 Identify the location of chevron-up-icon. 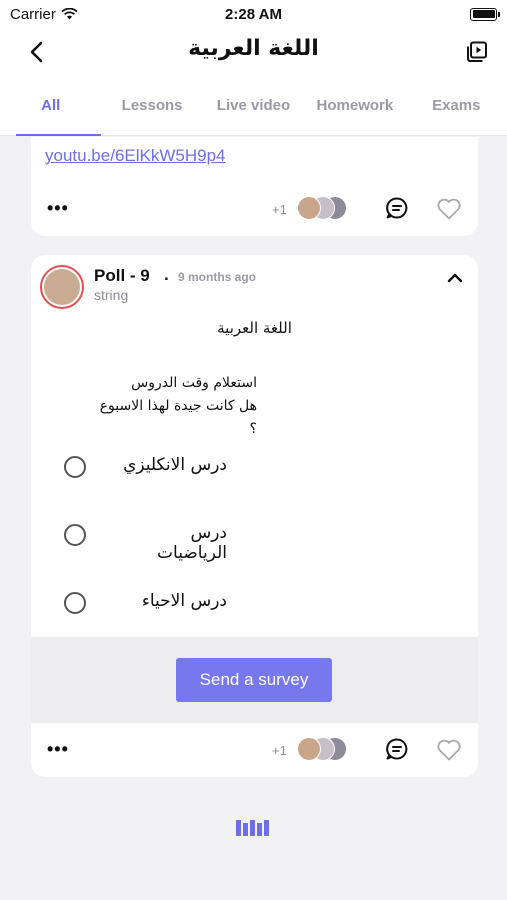
(455, 278).